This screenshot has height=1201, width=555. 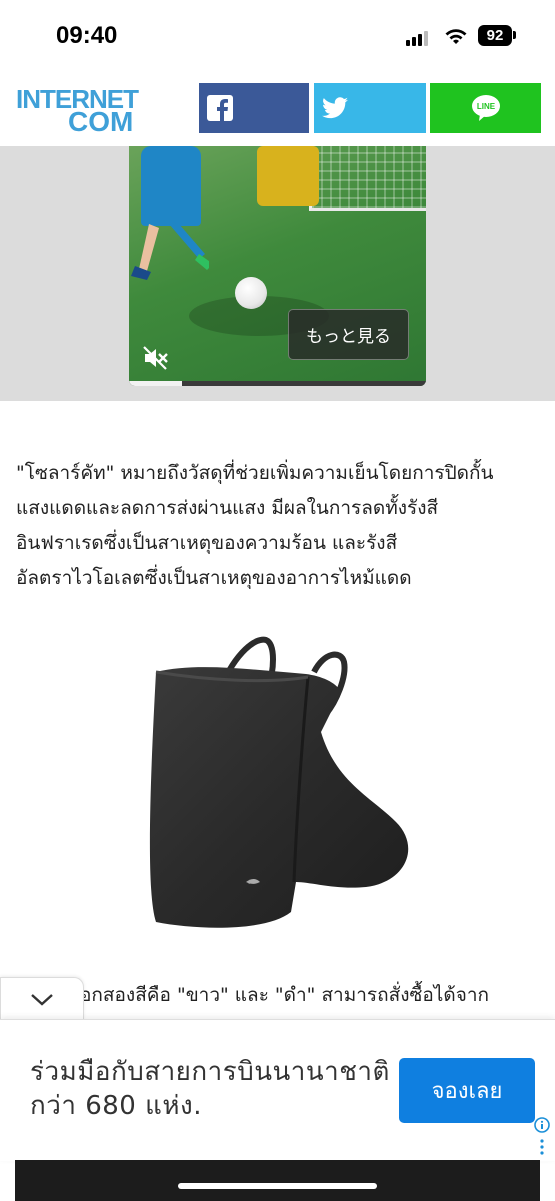 I want to click on facebook-icon, so click(x=220, y=108).